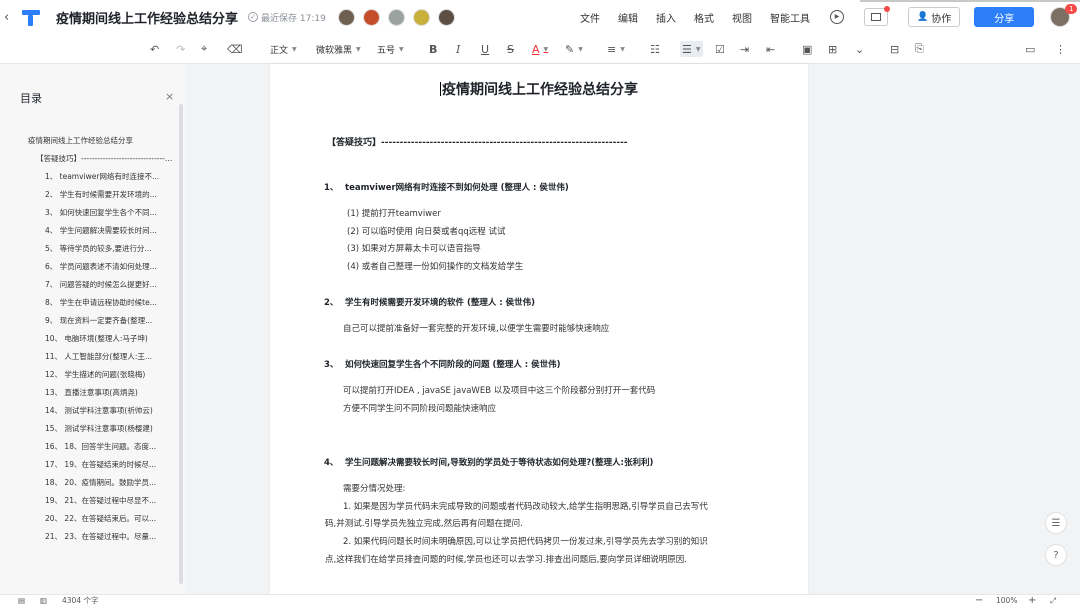 This screenshot has height=605, width=1080. What do you see at coordinates (87, 393) in the screenshot?
I see `toc-item: 13、 直播注意事项(高炳尧)` at bounding box center [87, 393].